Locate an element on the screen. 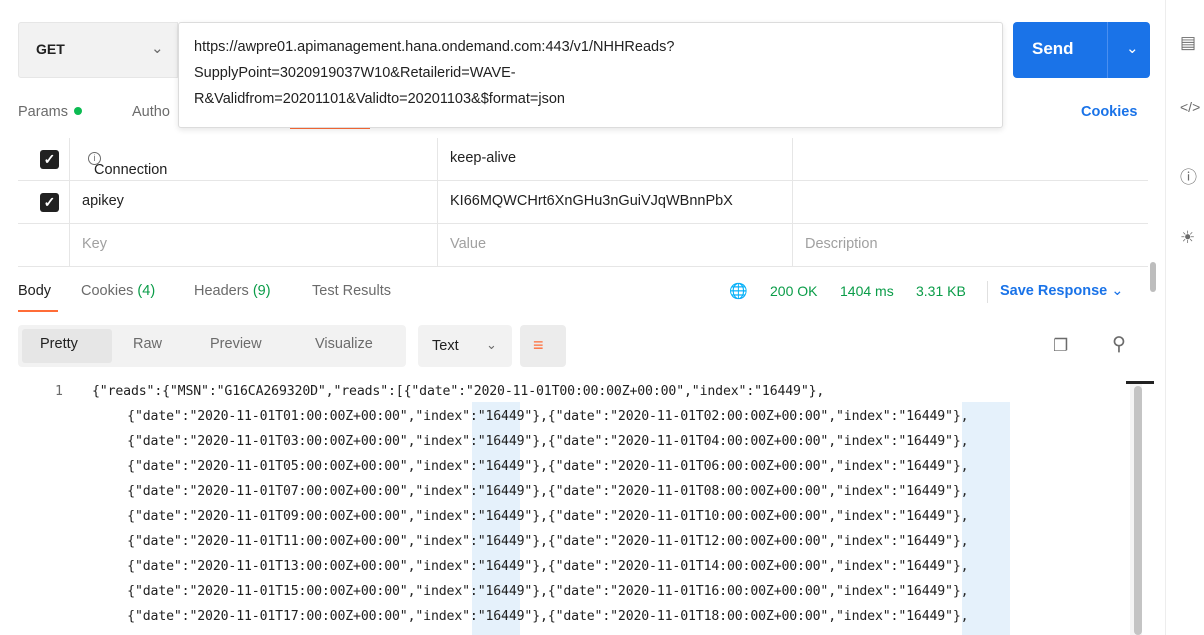 This screenshot has width=1204, height=635. save-response-button: Save Response ⌄ is located at coordinates (1061, 291).